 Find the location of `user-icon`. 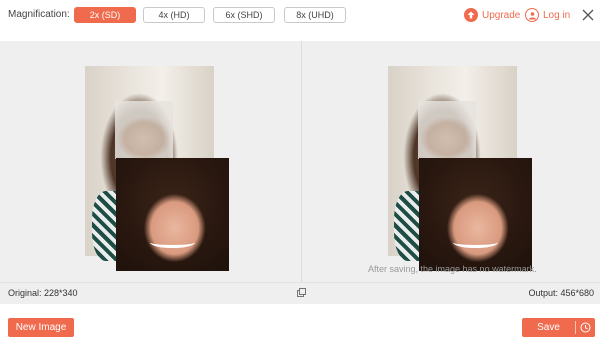

user-icon is located at coordinates (532, 15).